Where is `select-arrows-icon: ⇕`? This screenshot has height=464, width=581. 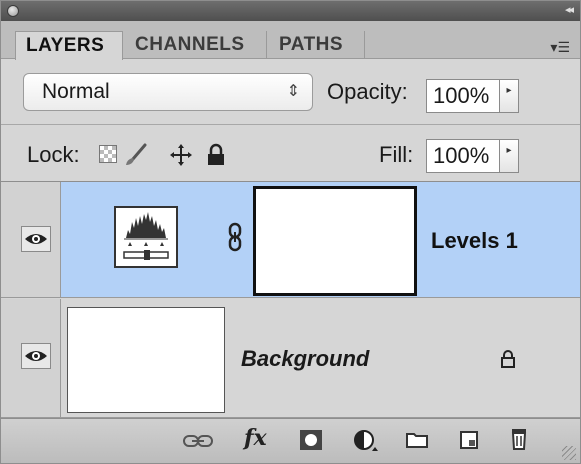 select-arrows-icon: ⇕ is located at coordinates (293, 91).